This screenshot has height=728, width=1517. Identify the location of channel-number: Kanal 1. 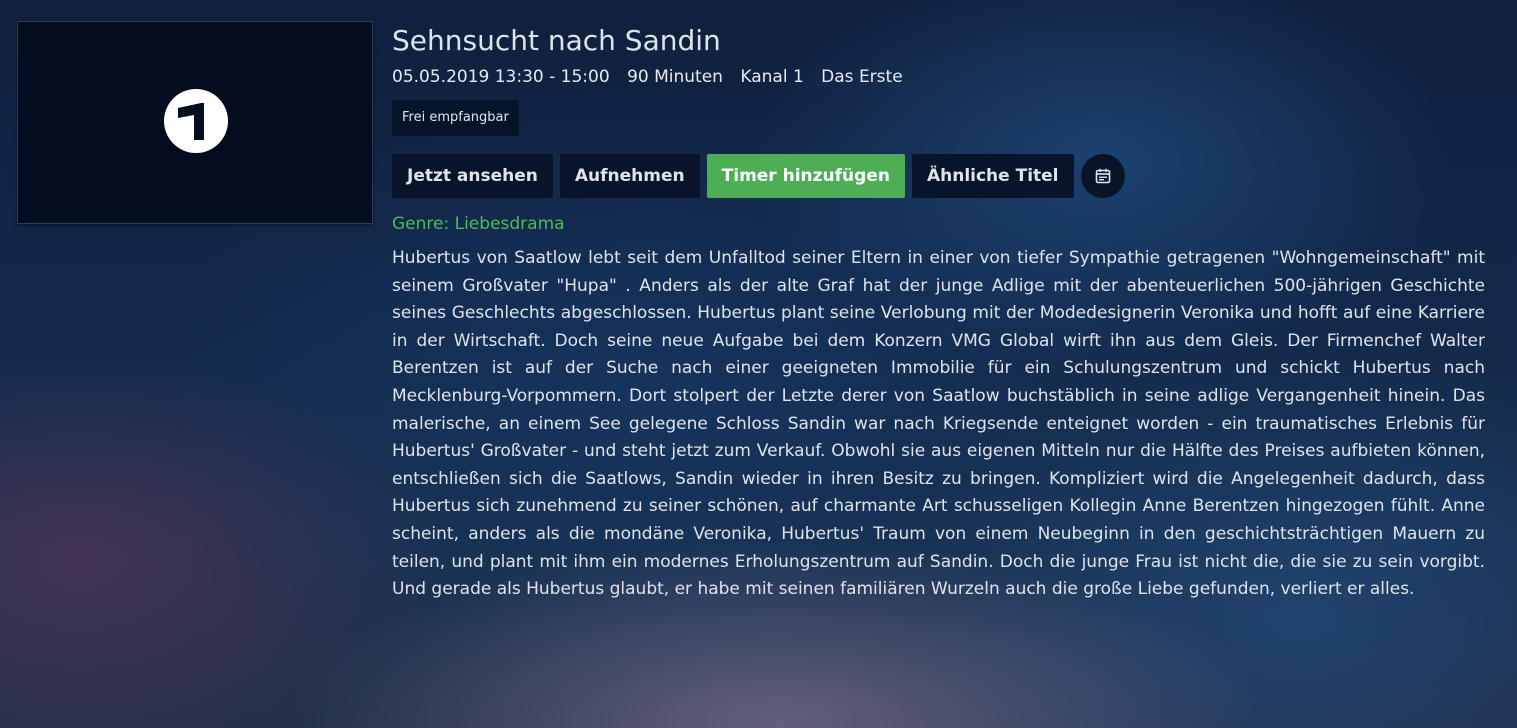
(772, 77).